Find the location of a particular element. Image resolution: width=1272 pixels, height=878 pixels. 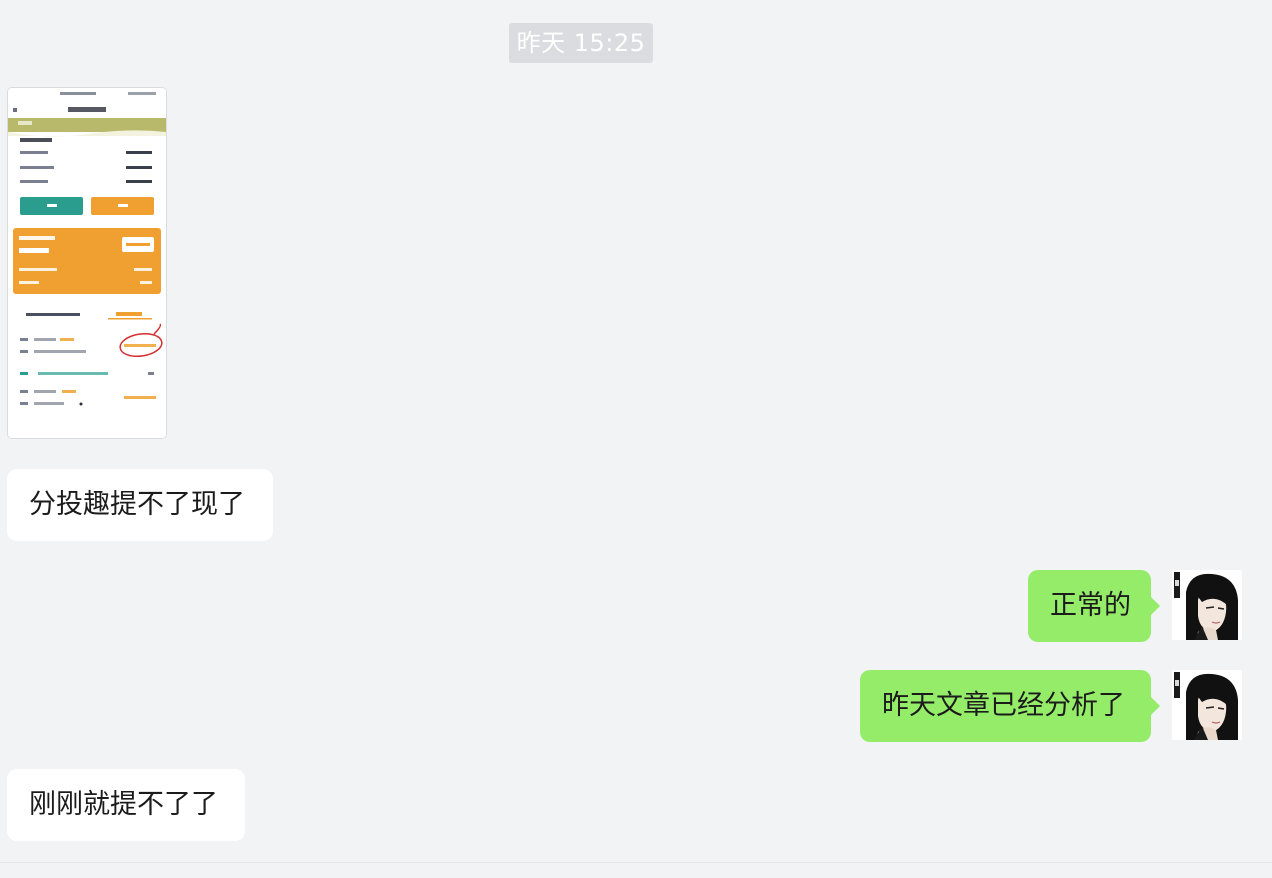

message-text: 正常的 is located at coordinates (1090, 605).